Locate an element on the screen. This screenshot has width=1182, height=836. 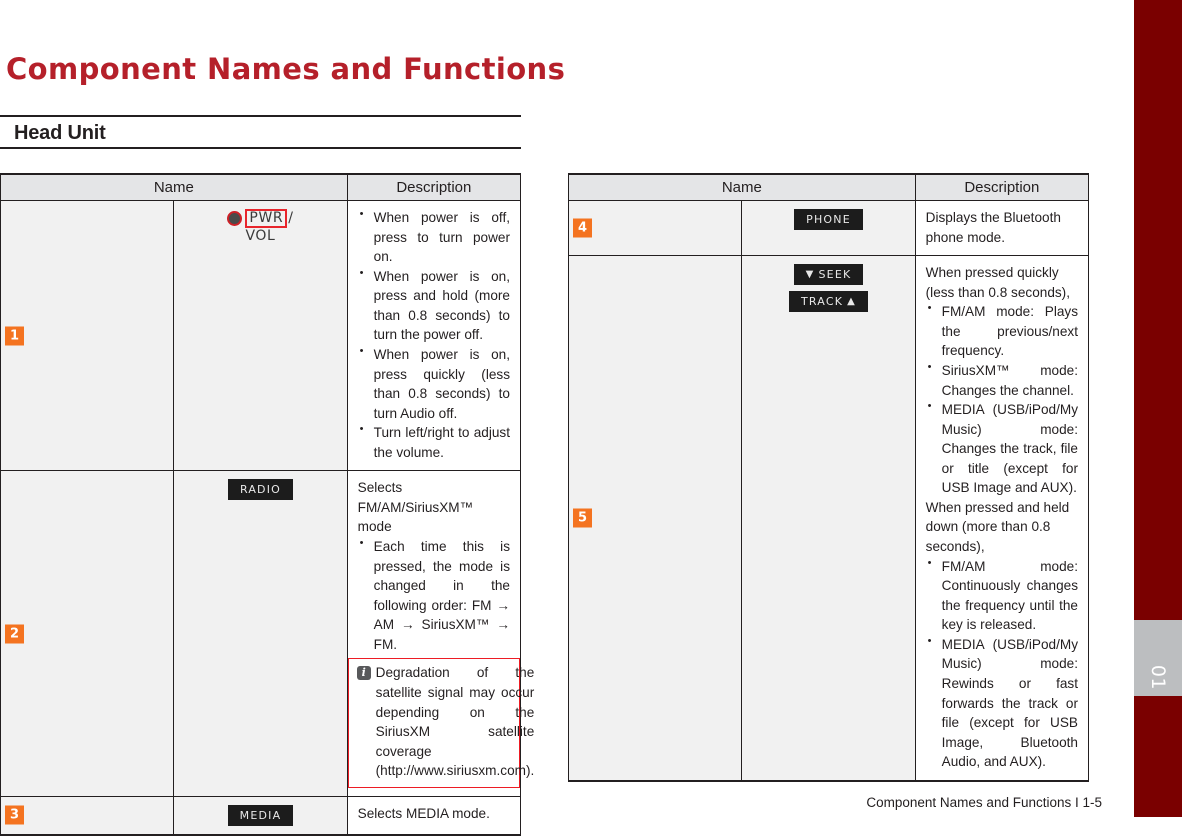
table-row: 1 PWR / VOL When po is located at coordinates (261, 335).